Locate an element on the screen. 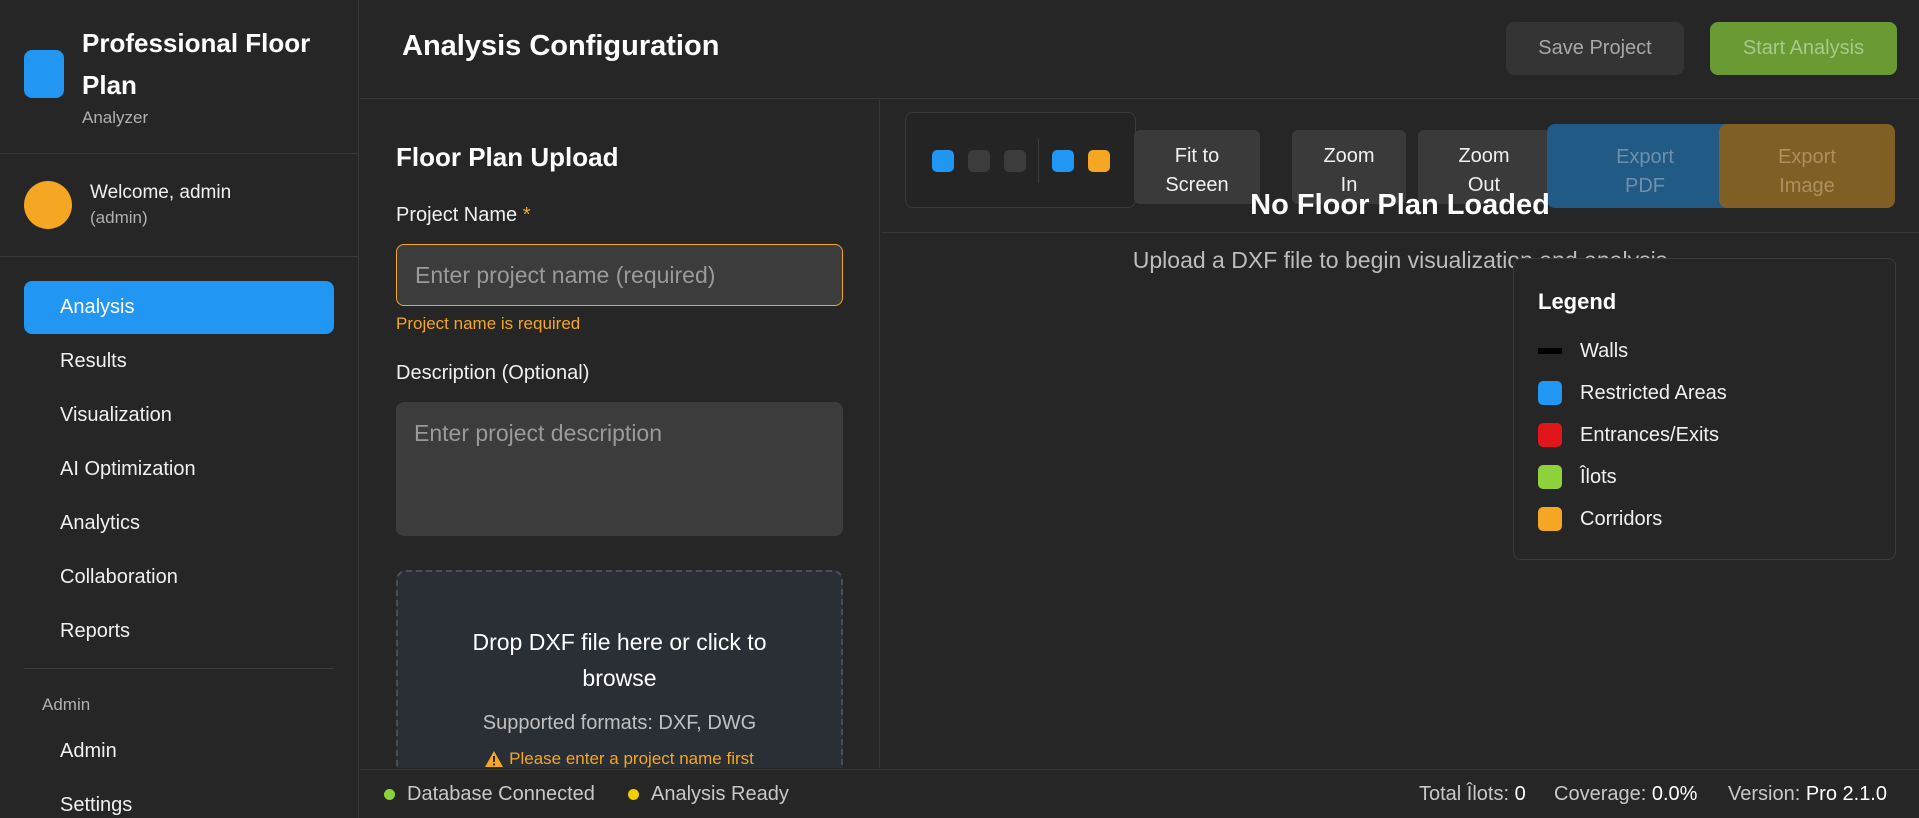 This screenshot has height=818, width=1919. nav-item-analytics: Analytics is located at coordinates (179, 523).